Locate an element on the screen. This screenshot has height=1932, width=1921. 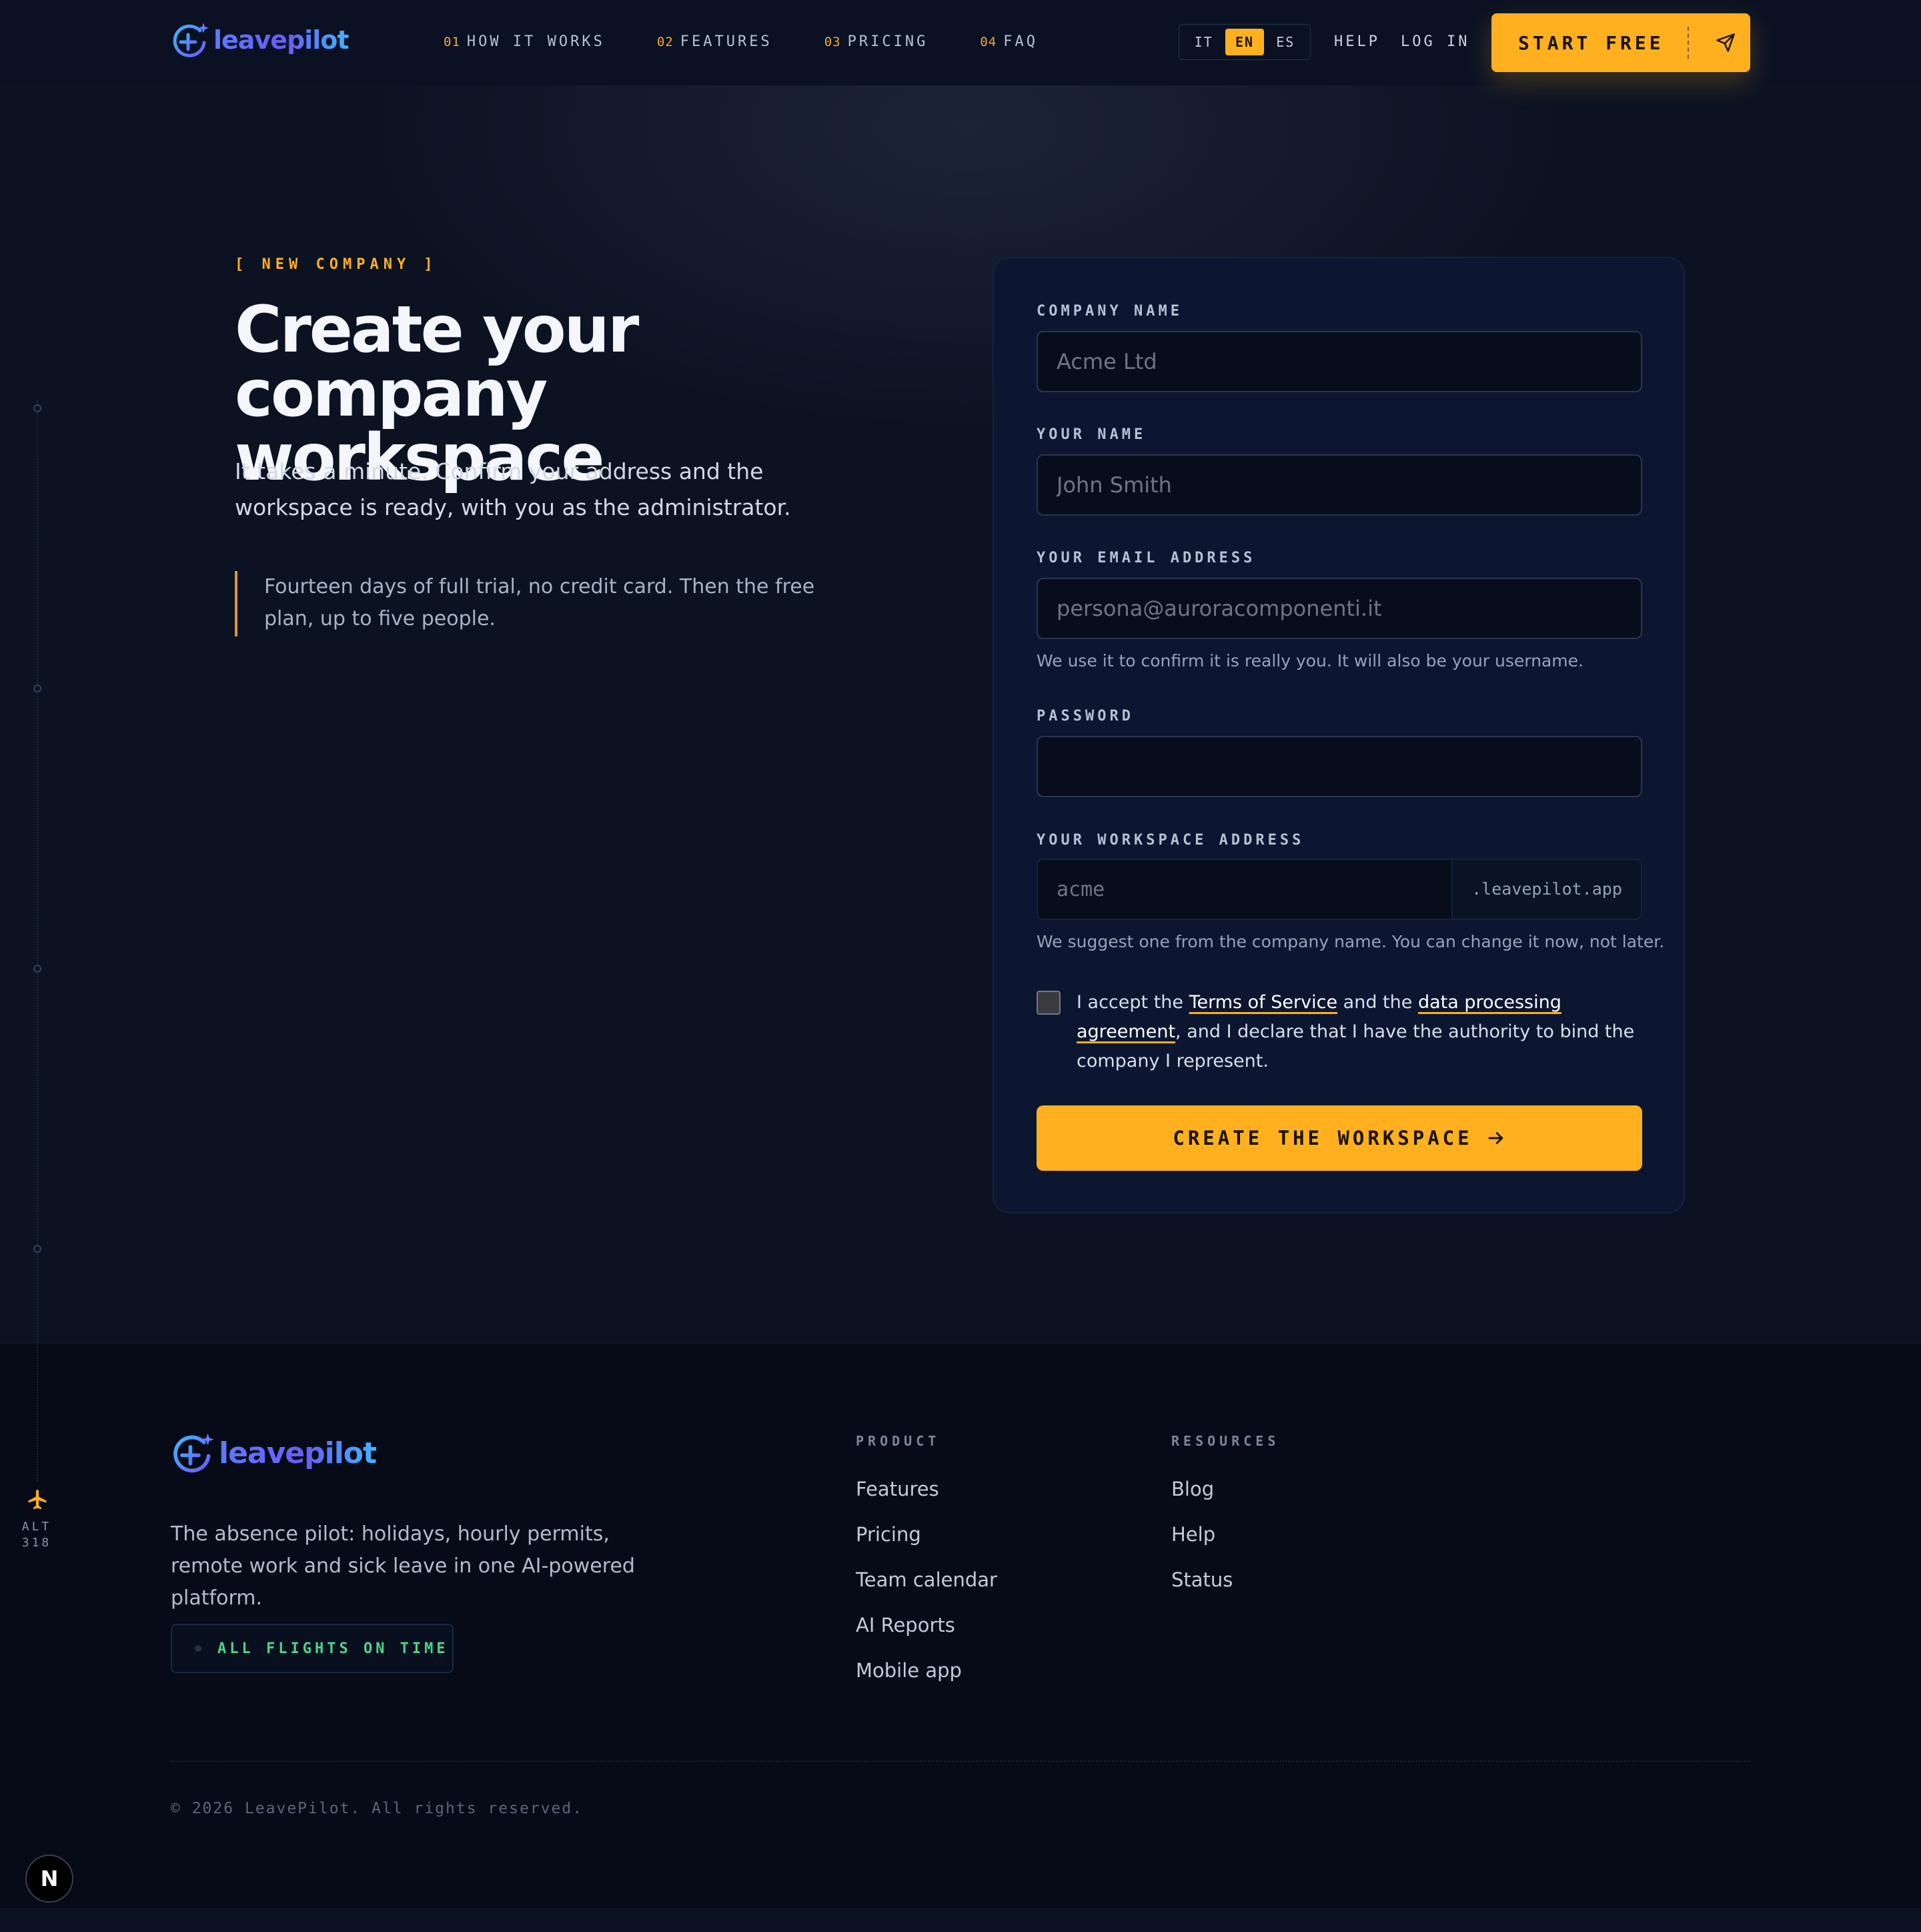
footer-column-heading: PRODUCT is located at coordinates (898, 1441).